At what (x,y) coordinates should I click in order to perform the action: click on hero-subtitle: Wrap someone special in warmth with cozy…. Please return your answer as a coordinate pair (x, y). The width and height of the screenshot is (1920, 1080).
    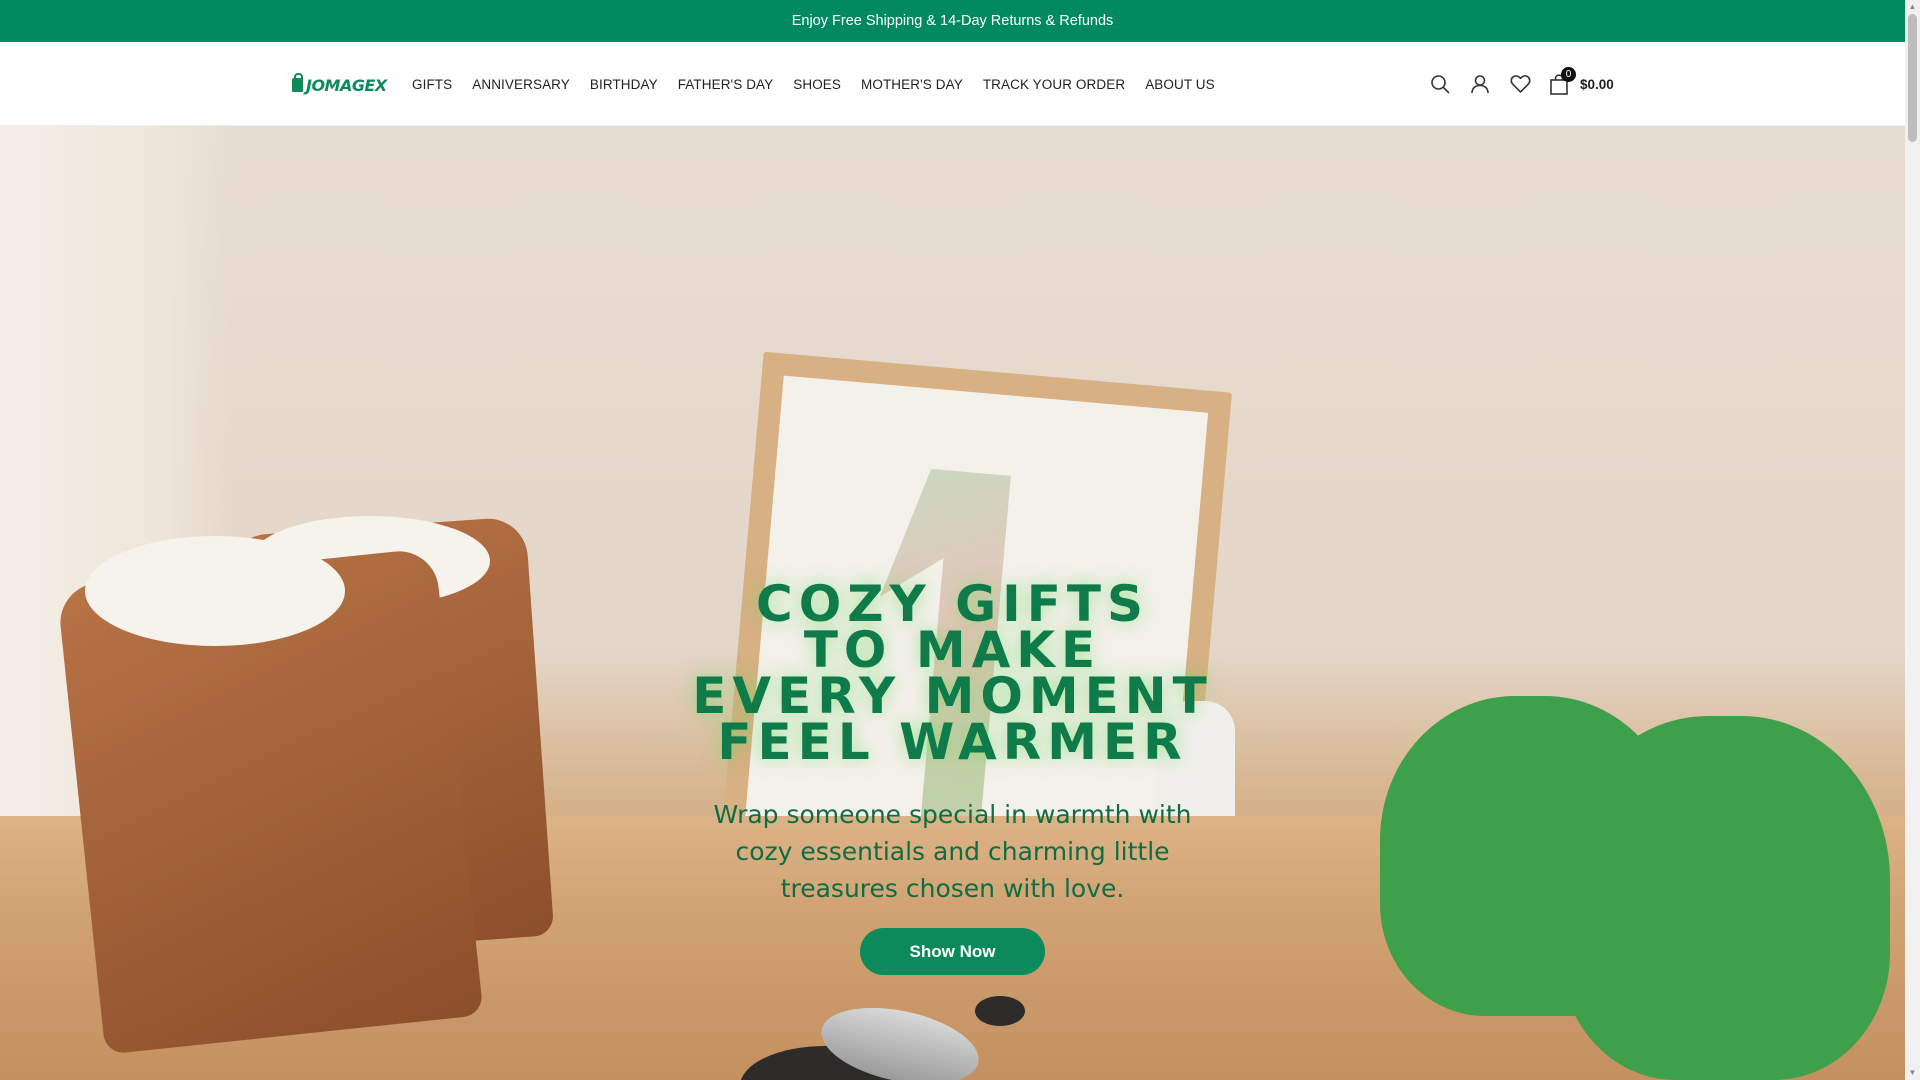
    Looking at the image, I should click on (952, 851).